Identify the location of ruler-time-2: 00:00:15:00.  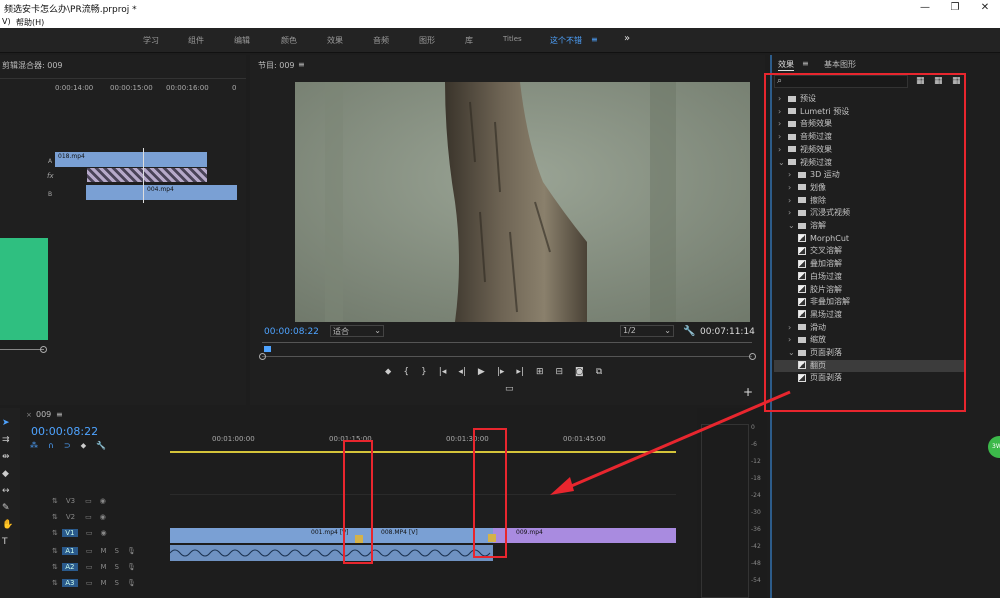
(131, 88).